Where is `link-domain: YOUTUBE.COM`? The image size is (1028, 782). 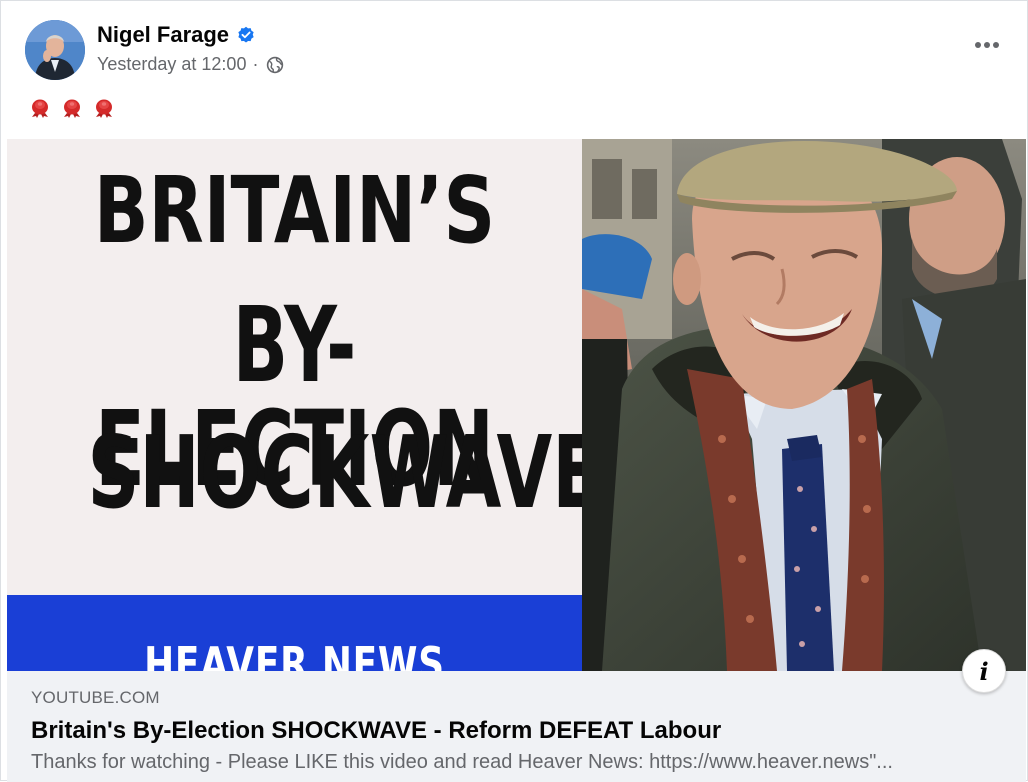 link-domain: YOUTUBE.COM is located at coordinates (95, 697).